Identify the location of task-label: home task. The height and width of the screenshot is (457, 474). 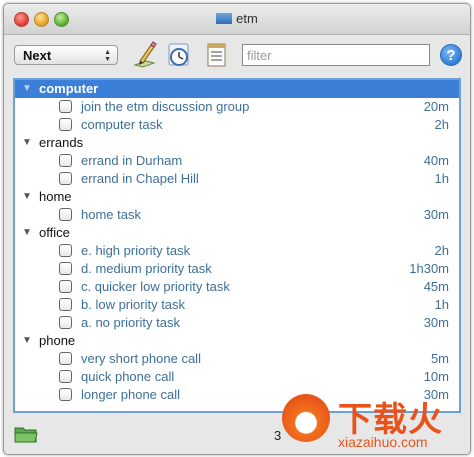
(111, 214).